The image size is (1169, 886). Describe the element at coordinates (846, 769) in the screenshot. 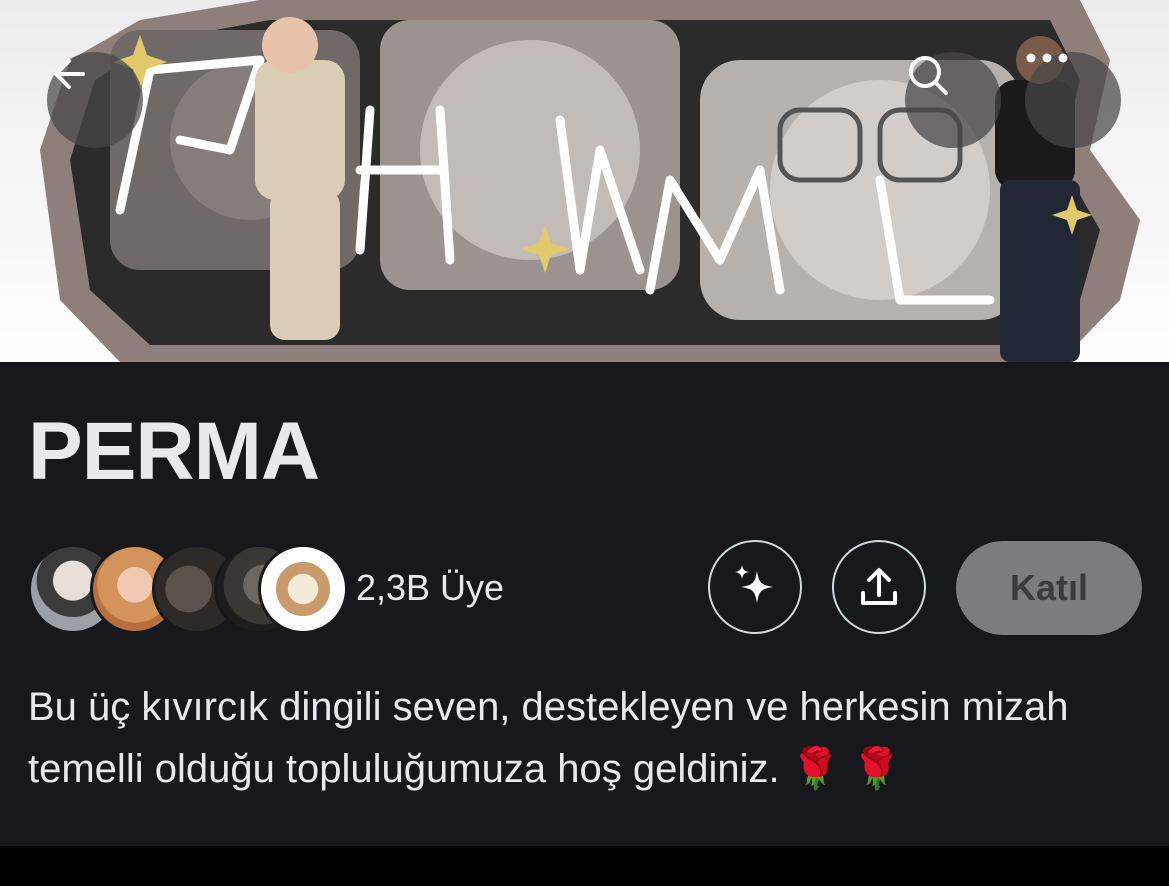

I see `rose-emoji: 🌹 🌹` at that location.